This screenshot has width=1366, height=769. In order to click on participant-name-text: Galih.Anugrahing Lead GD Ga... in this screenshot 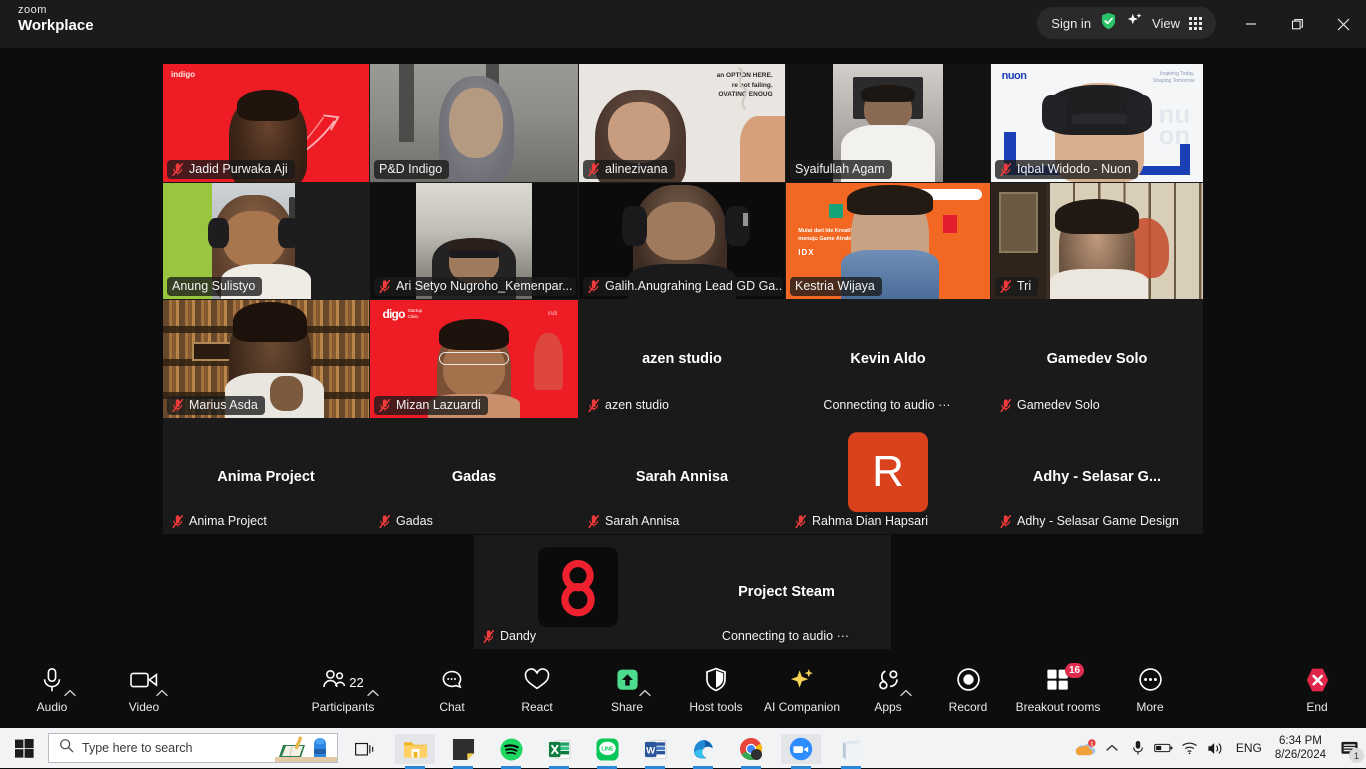, I will do `click(694, 286)`.